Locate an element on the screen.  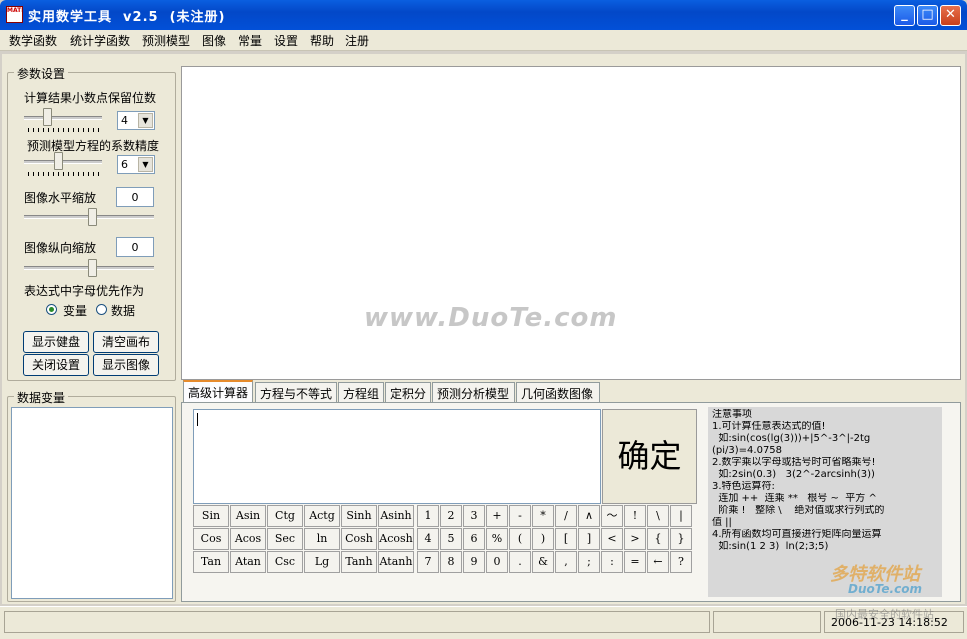
key-symbol: ] is located at coordinates (589, 539).